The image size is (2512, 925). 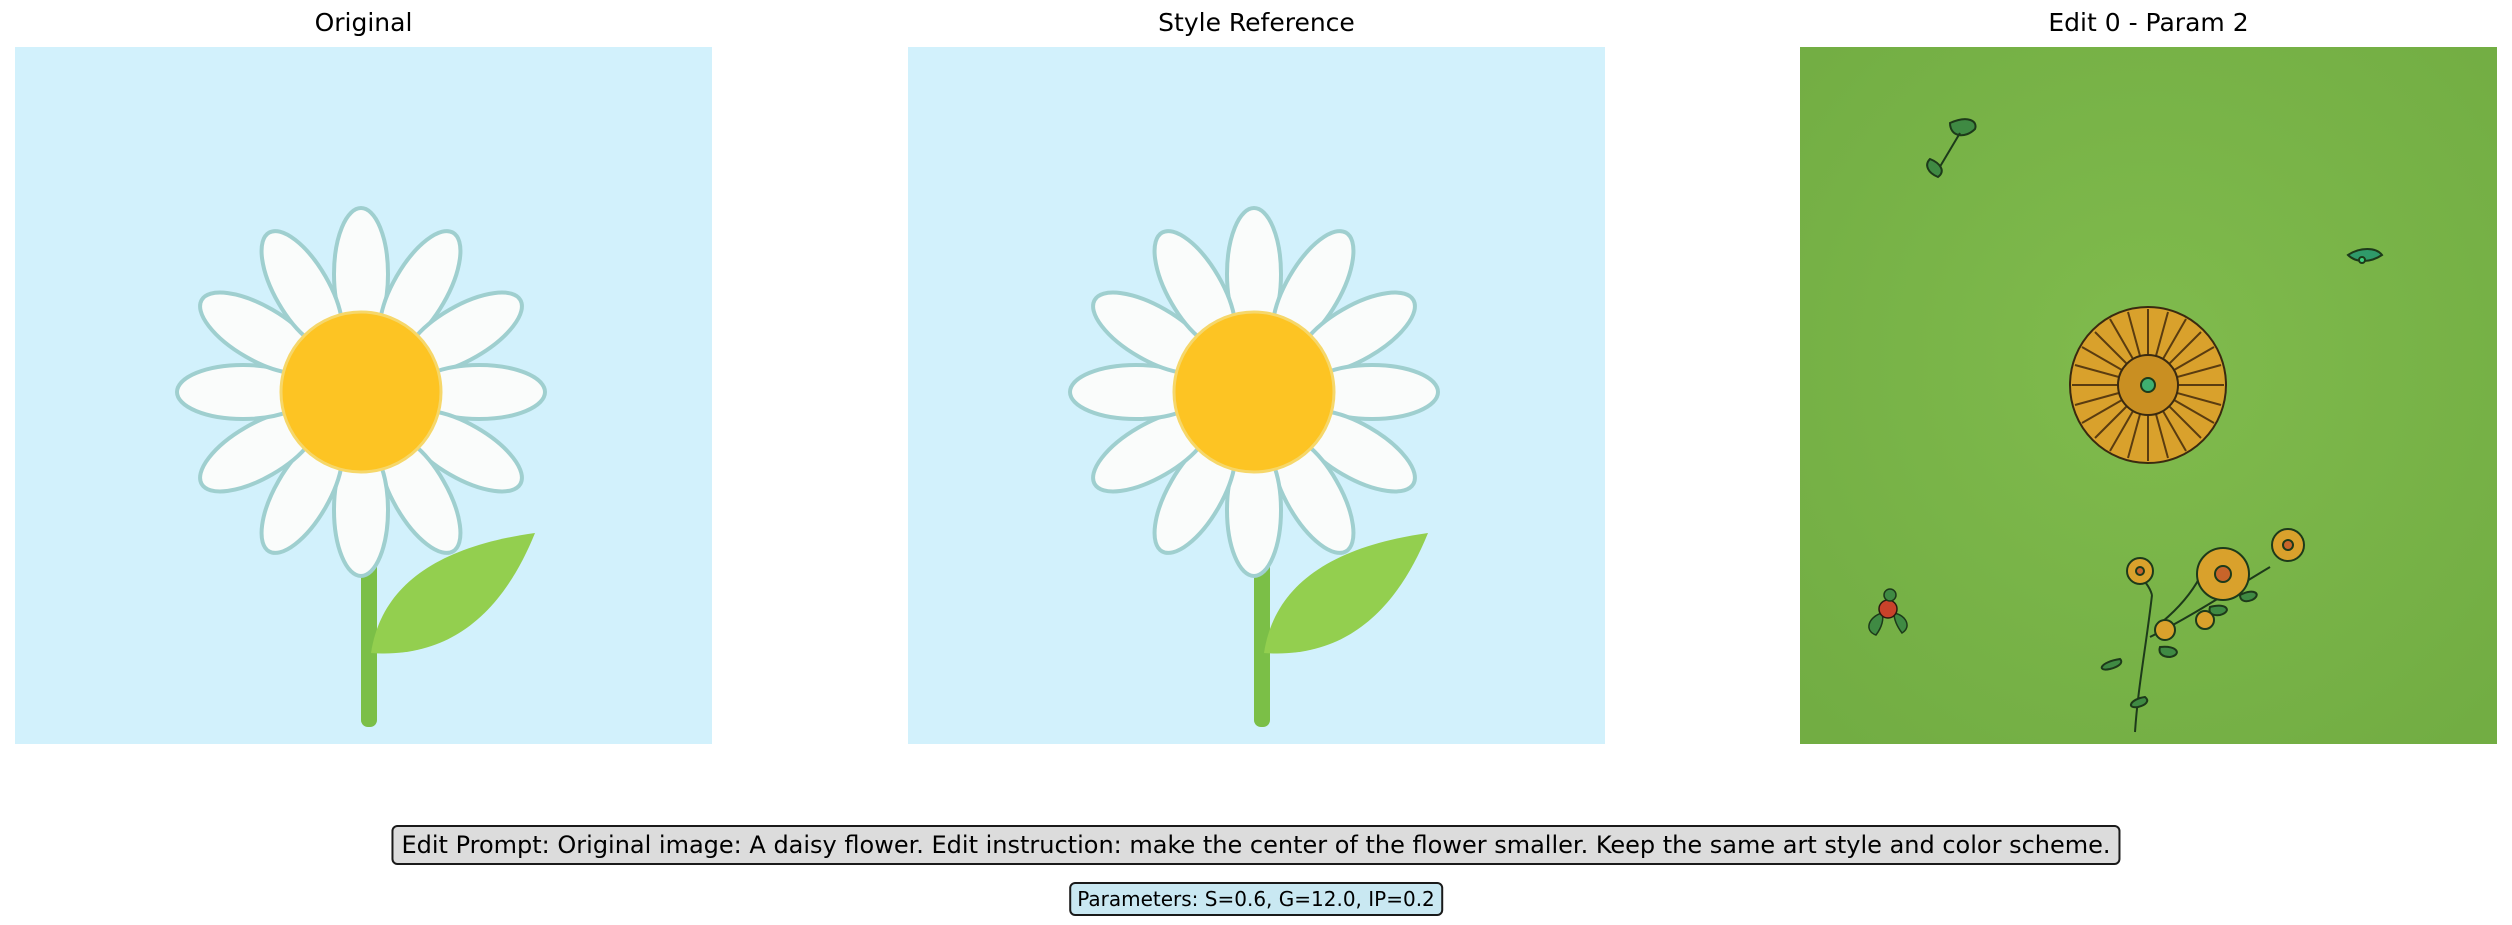 I want to click on large-marigold, so click(x=2148, y=385).